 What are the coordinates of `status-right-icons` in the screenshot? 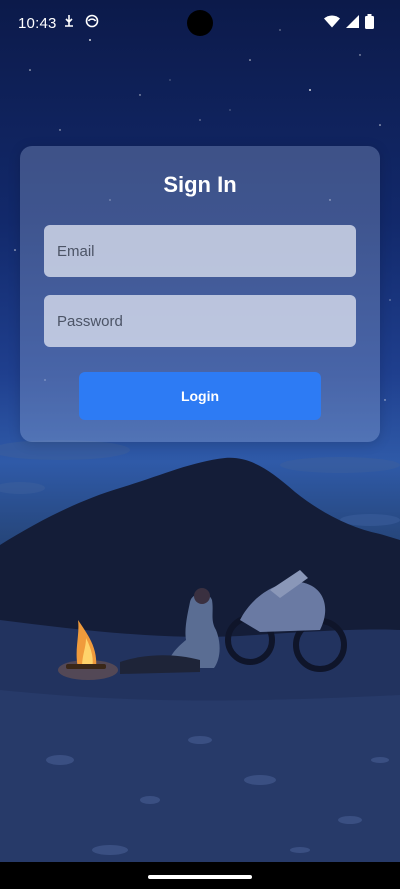 It's located at (349, 24).